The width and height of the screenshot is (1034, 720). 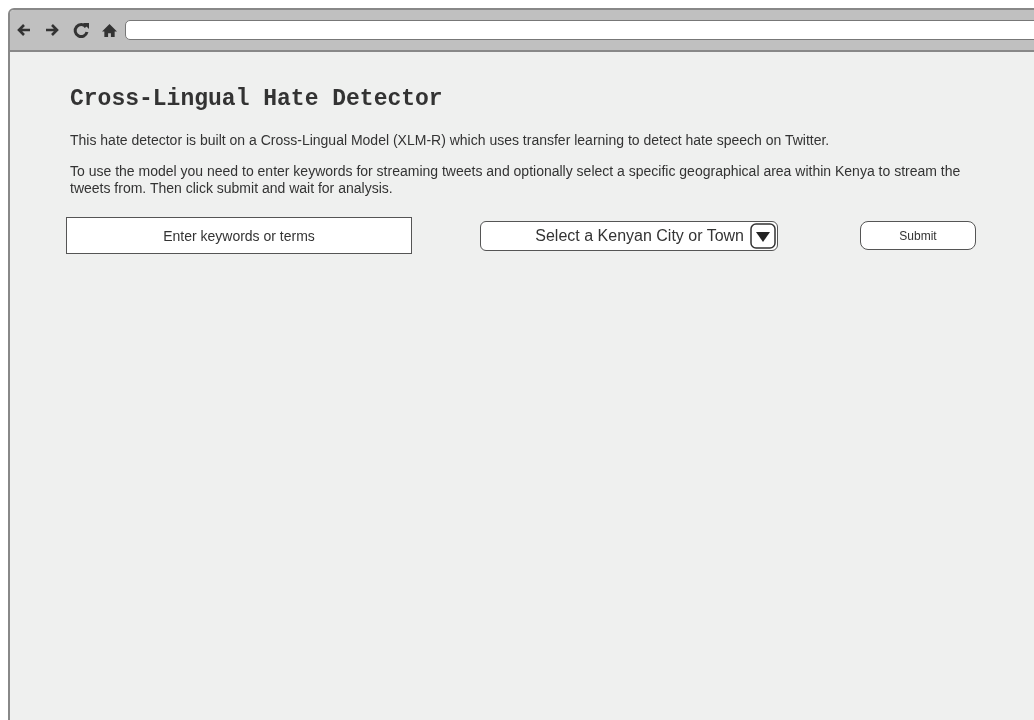 What do you see at coordinates (239, 235) in the screenshot?
I see `keywords-field: Enter keywords or terms` at bounding box center [239, 235].